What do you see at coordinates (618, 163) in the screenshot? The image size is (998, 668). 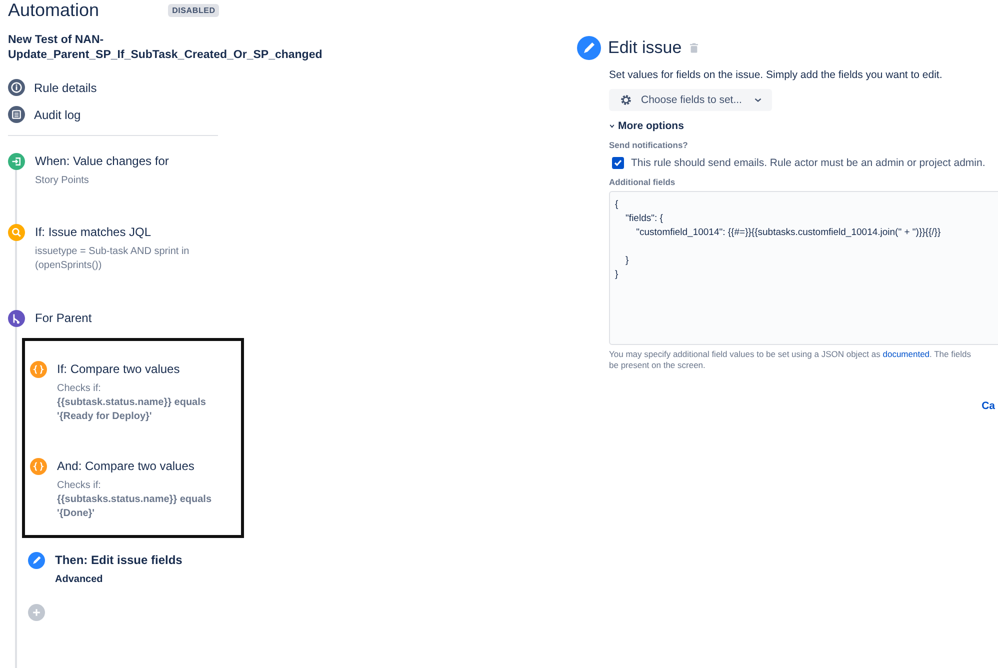 I see `checkbox` at bounding box center [618, 163].